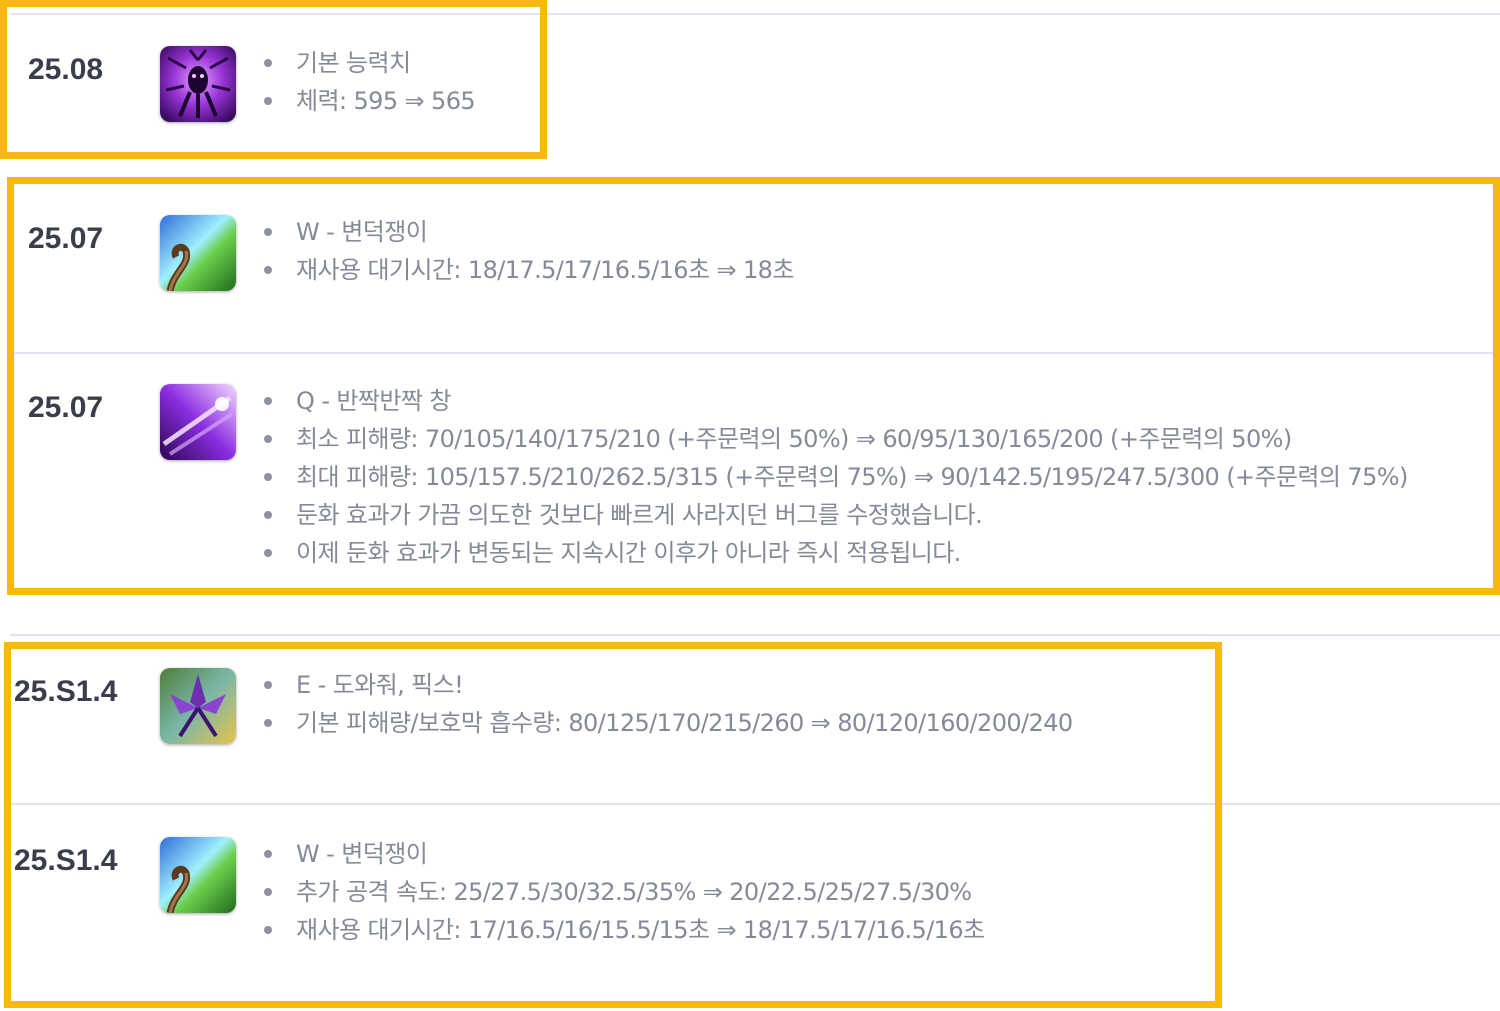 Image resolution: width=1500 pixels, height=1011 pixels. What do you see at coordinates (755, 635) in the screenshot?
I see `row-separator` at bounding box center [755, 635].